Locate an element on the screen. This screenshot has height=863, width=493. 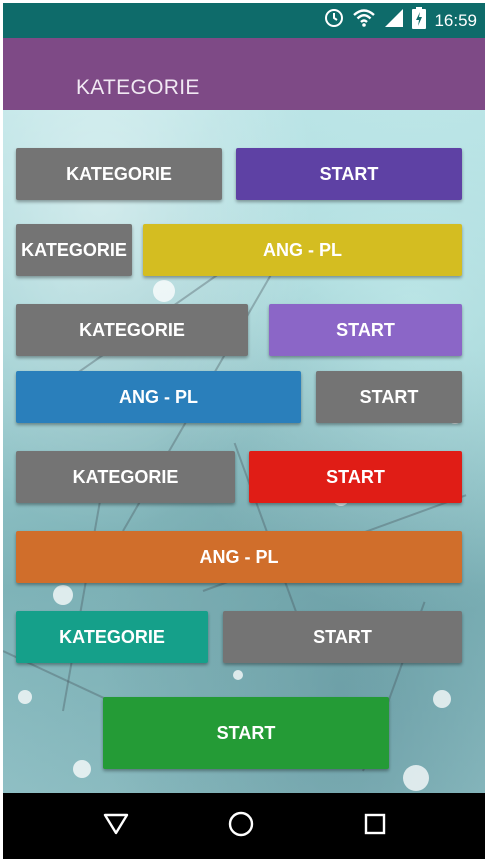
status-bar: 16:59 is located at coordinates (244, 20).